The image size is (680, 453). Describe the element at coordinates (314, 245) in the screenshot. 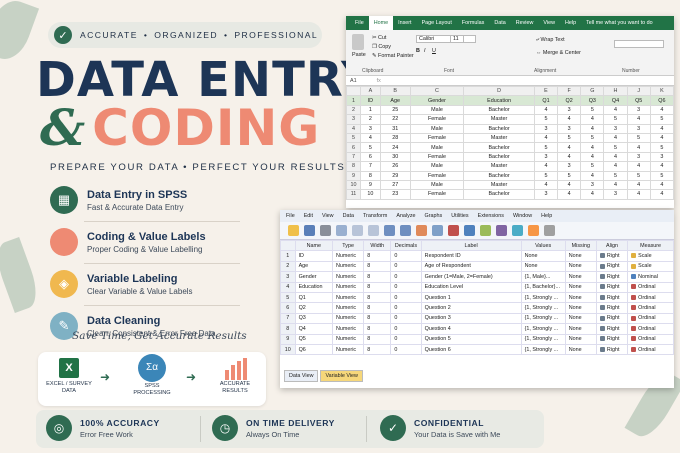

I see `column-header: Name` at that location.